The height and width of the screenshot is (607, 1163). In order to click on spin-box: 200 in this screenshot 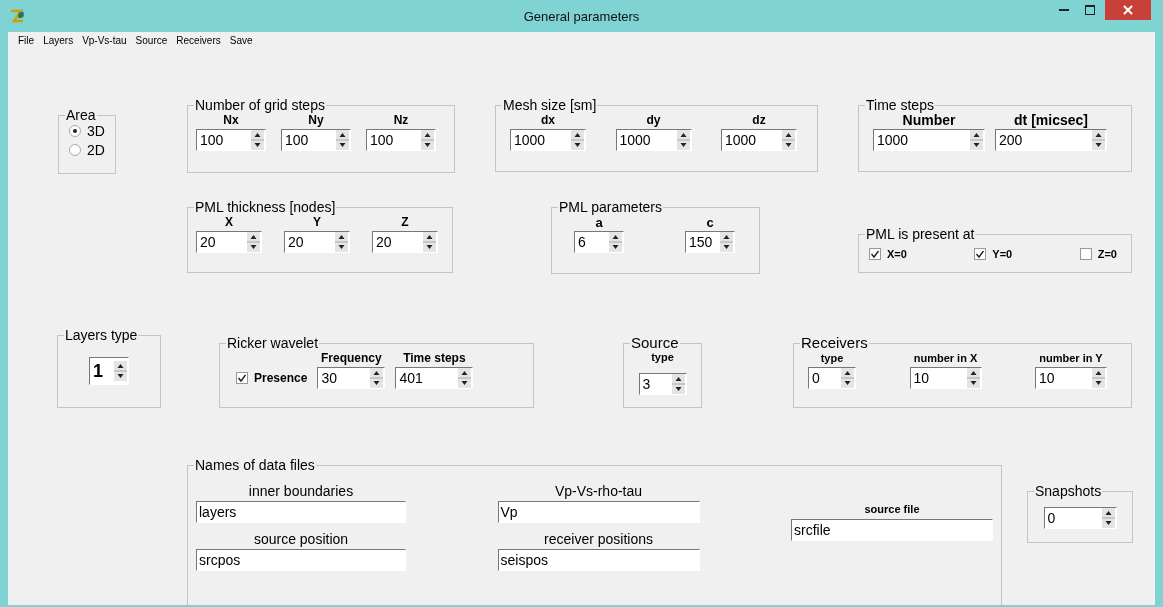, I will do `click(1051, 140)`.